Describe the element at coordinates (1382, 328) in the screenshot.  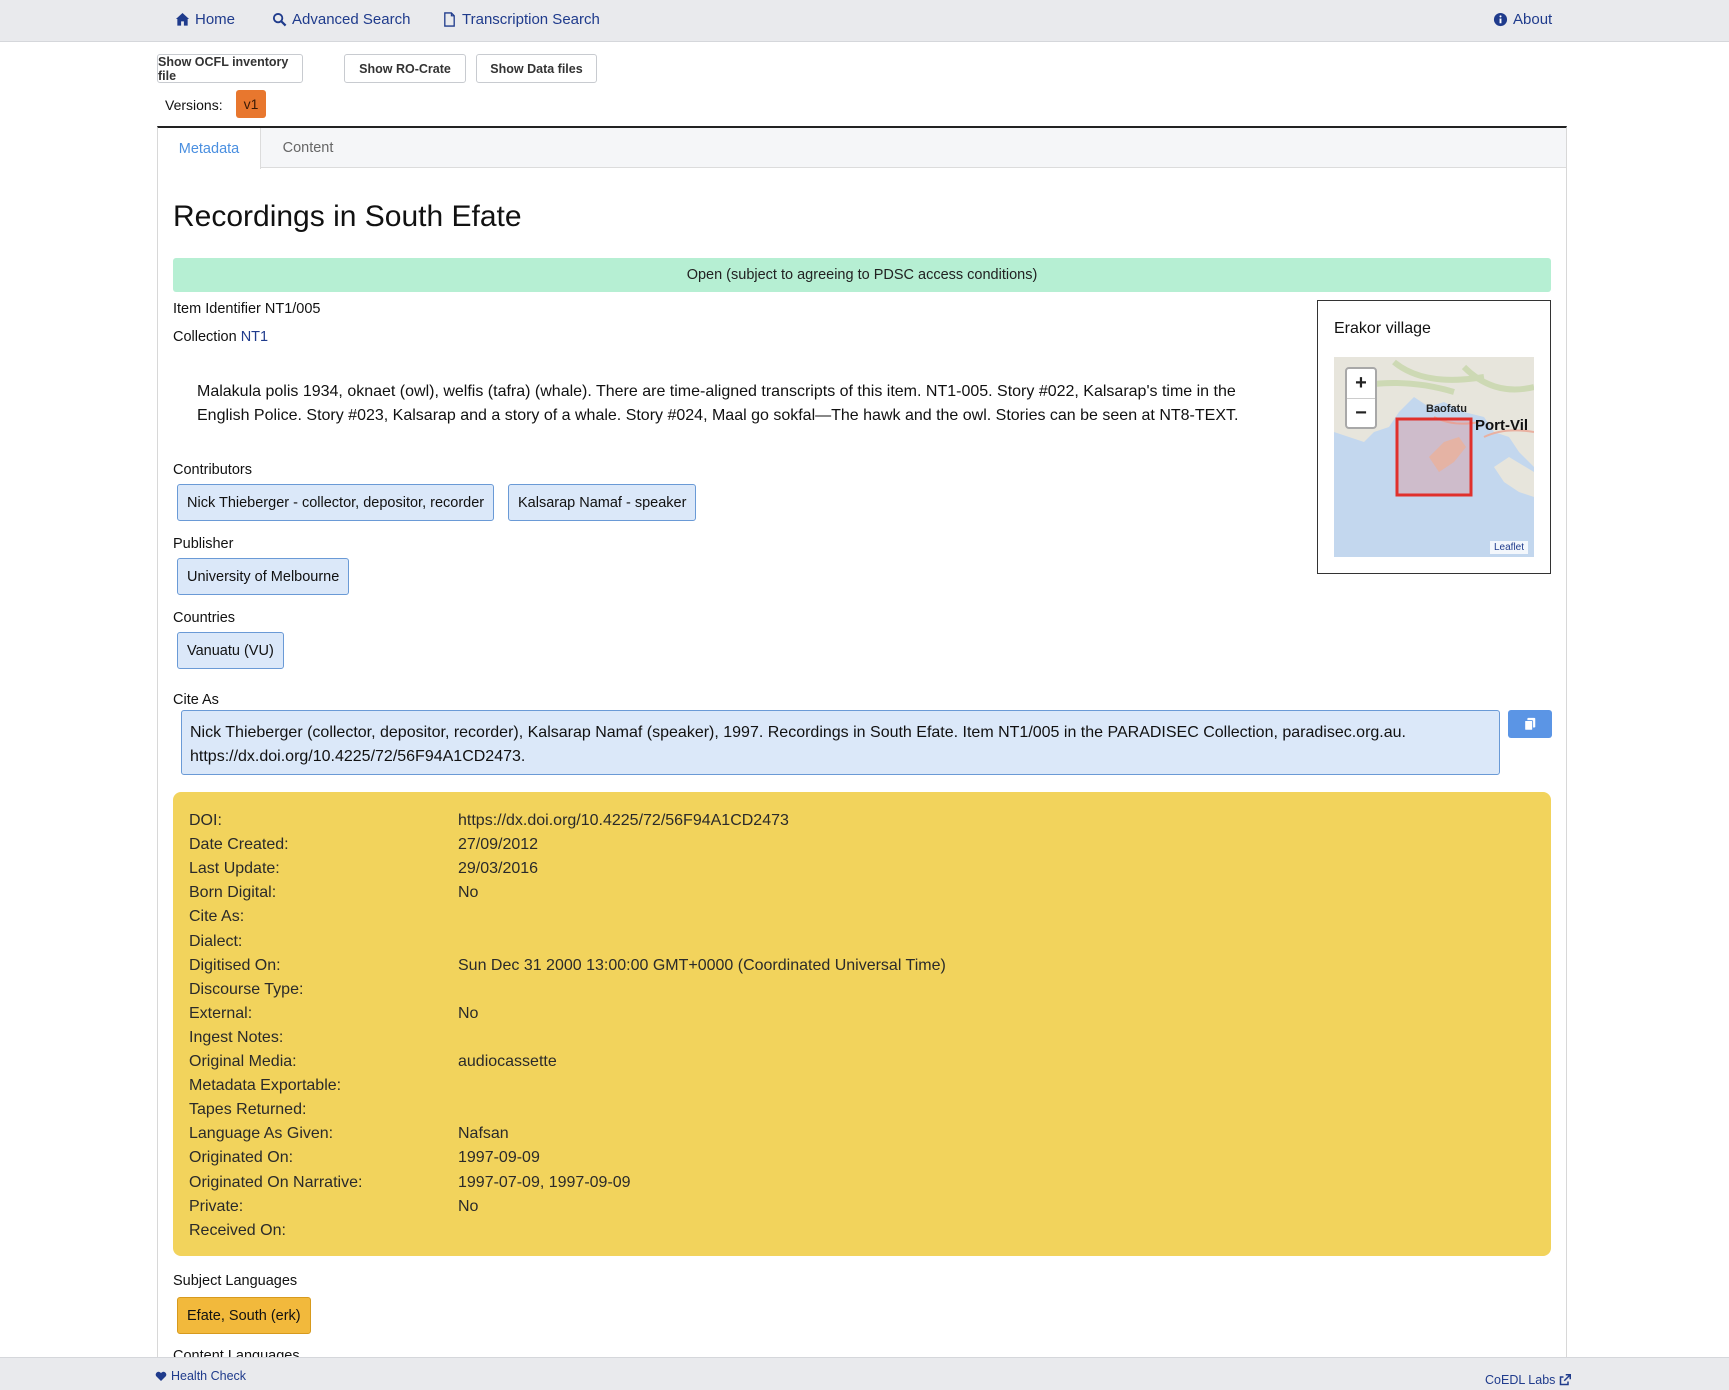
I see `map-title: Erakor village` at that location.